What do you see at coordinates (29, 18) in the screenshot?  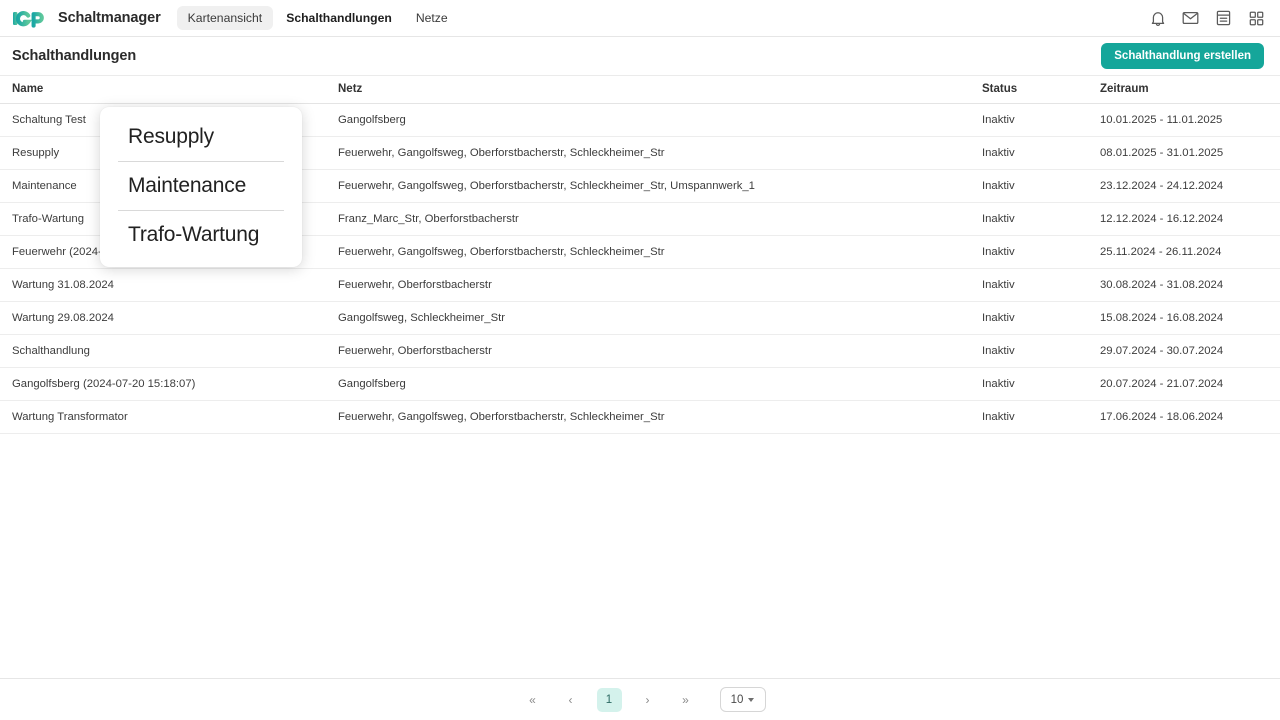 I see `igp-logo` at bounding box center [29, 18].